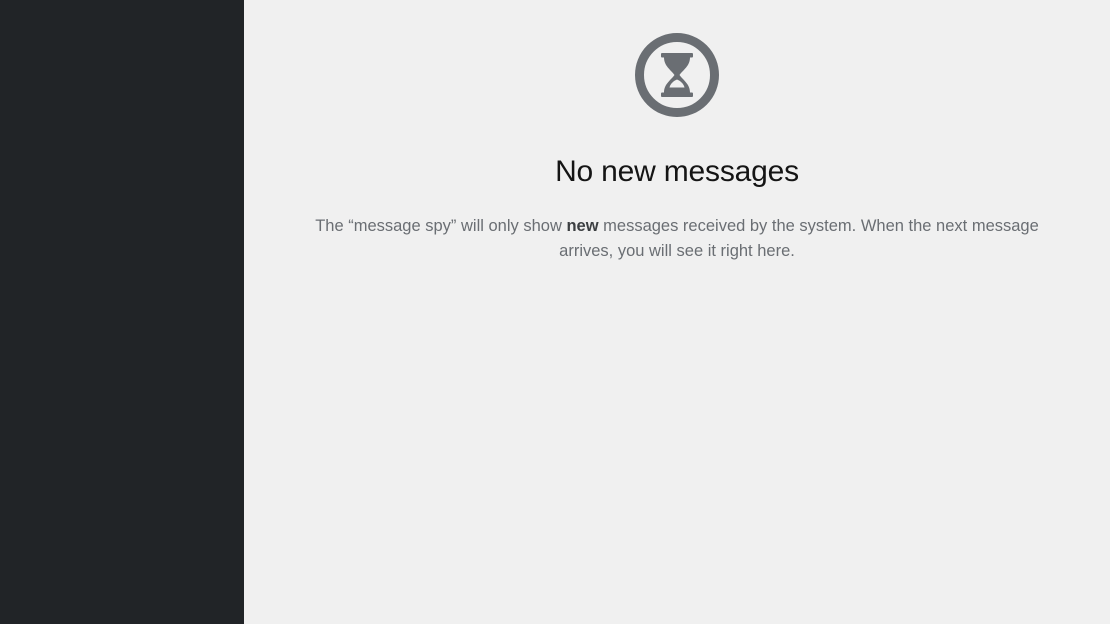 The height and width of the screenshot is (624, 1110). I want to click on empty-state-title: No new messages, so click(677, 171).